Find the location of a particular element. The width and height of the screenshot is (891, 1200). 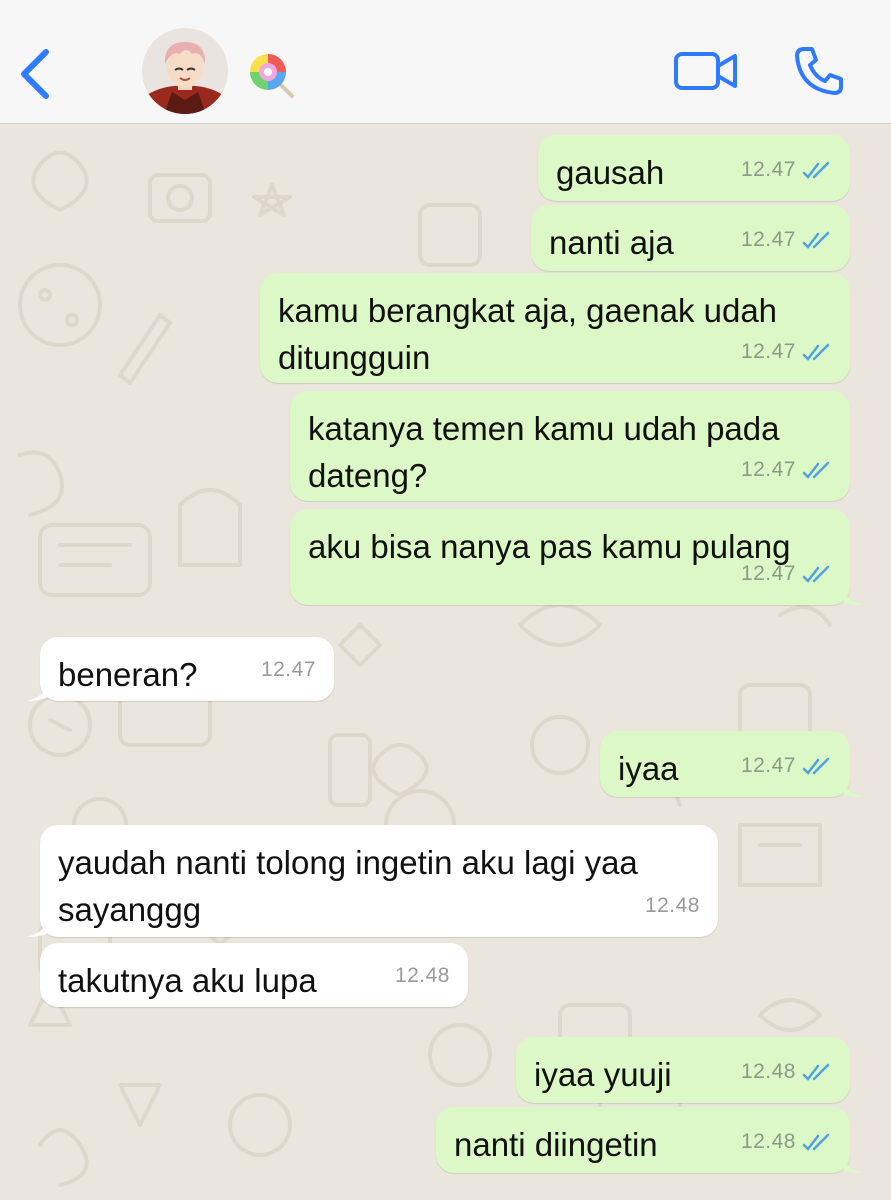

outgoing-message: nanti aja 12.47 is located at coordinates (690, 238).